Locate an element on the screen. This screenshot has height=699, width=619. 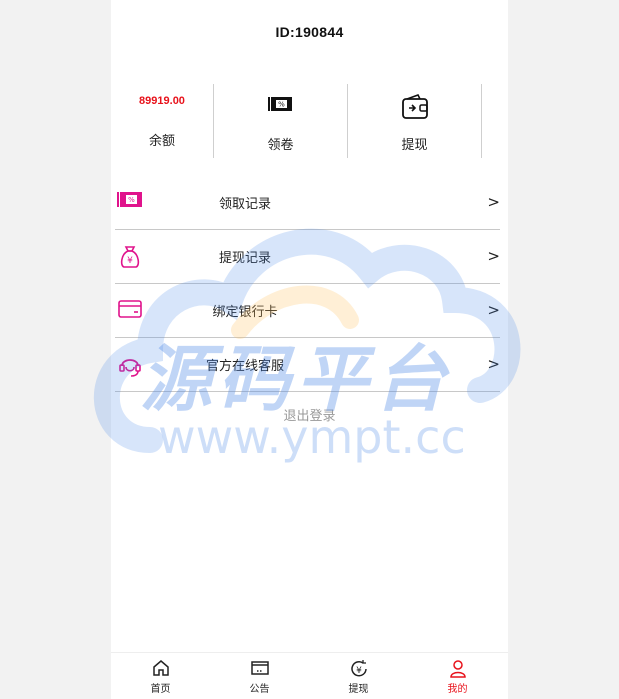
stats-row: 89919.00 余额 % 领卷 提现 is located at coordinates (309, 121).